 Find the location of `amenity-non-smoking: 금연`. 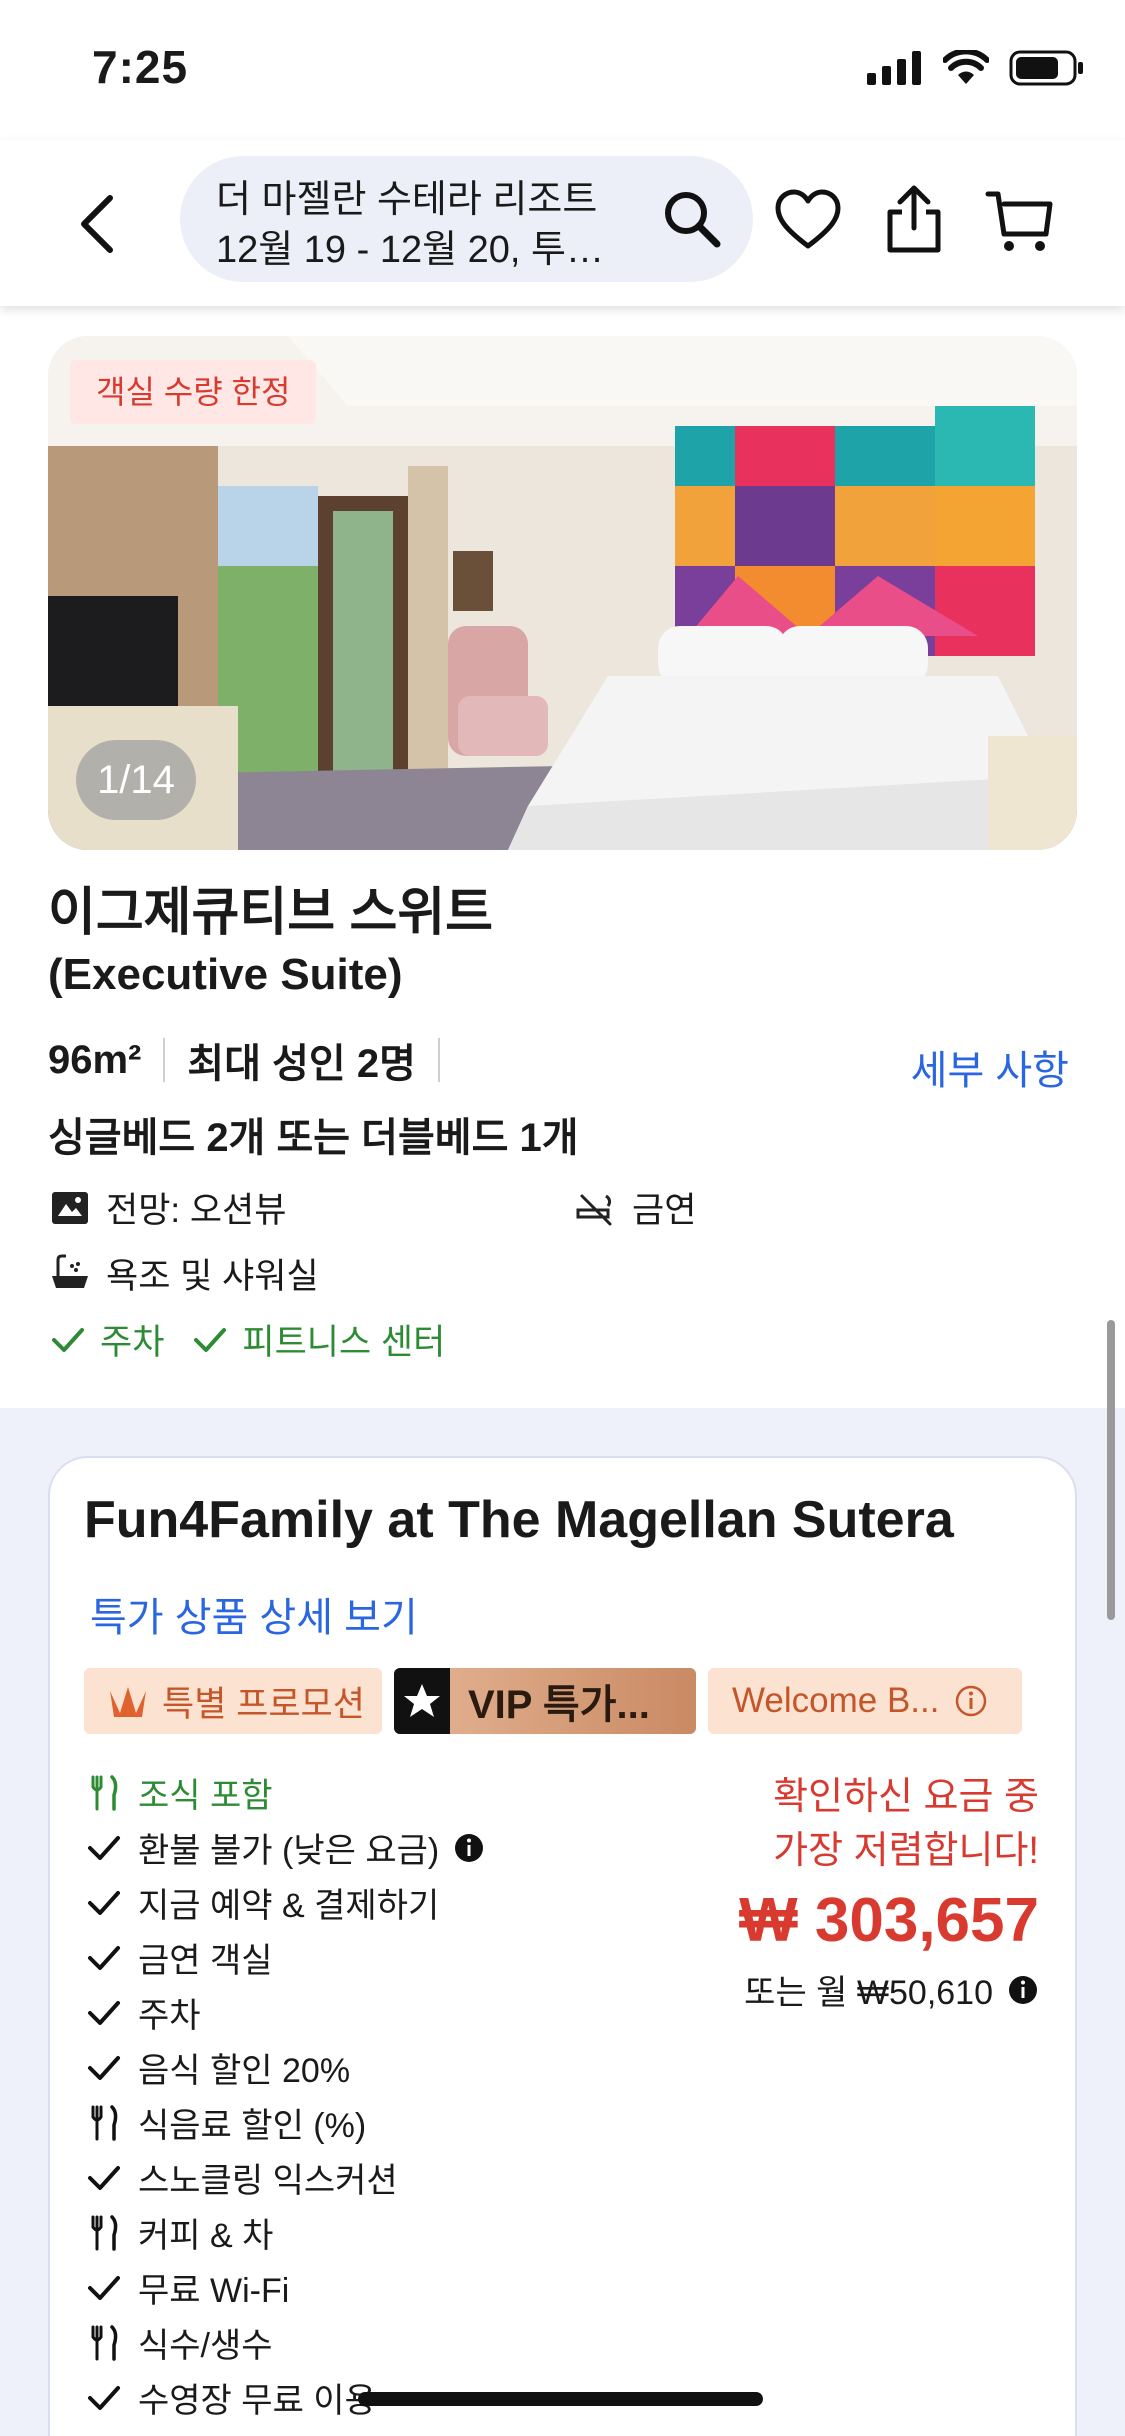

amenity-non-smoking: 금연 is located at coordinates (635, 1207).